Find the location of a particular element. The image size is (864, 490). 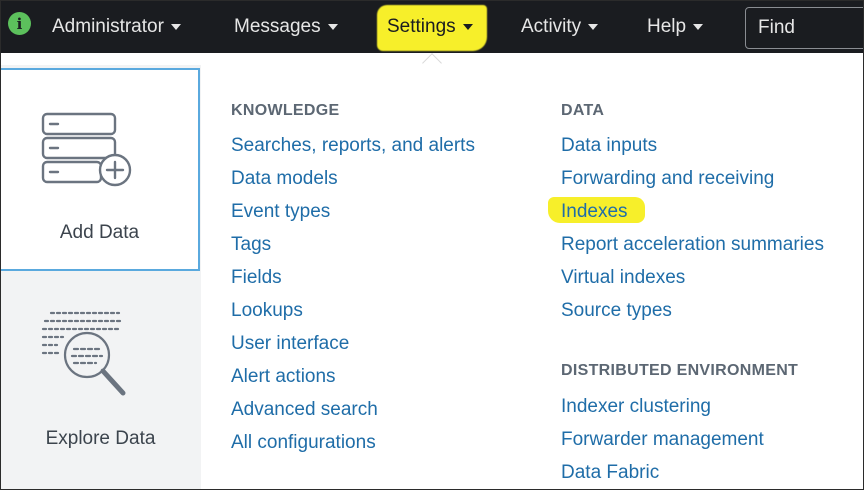

knowledge-section-title: KNOWLEDGE is located at coordinates (285, 110).